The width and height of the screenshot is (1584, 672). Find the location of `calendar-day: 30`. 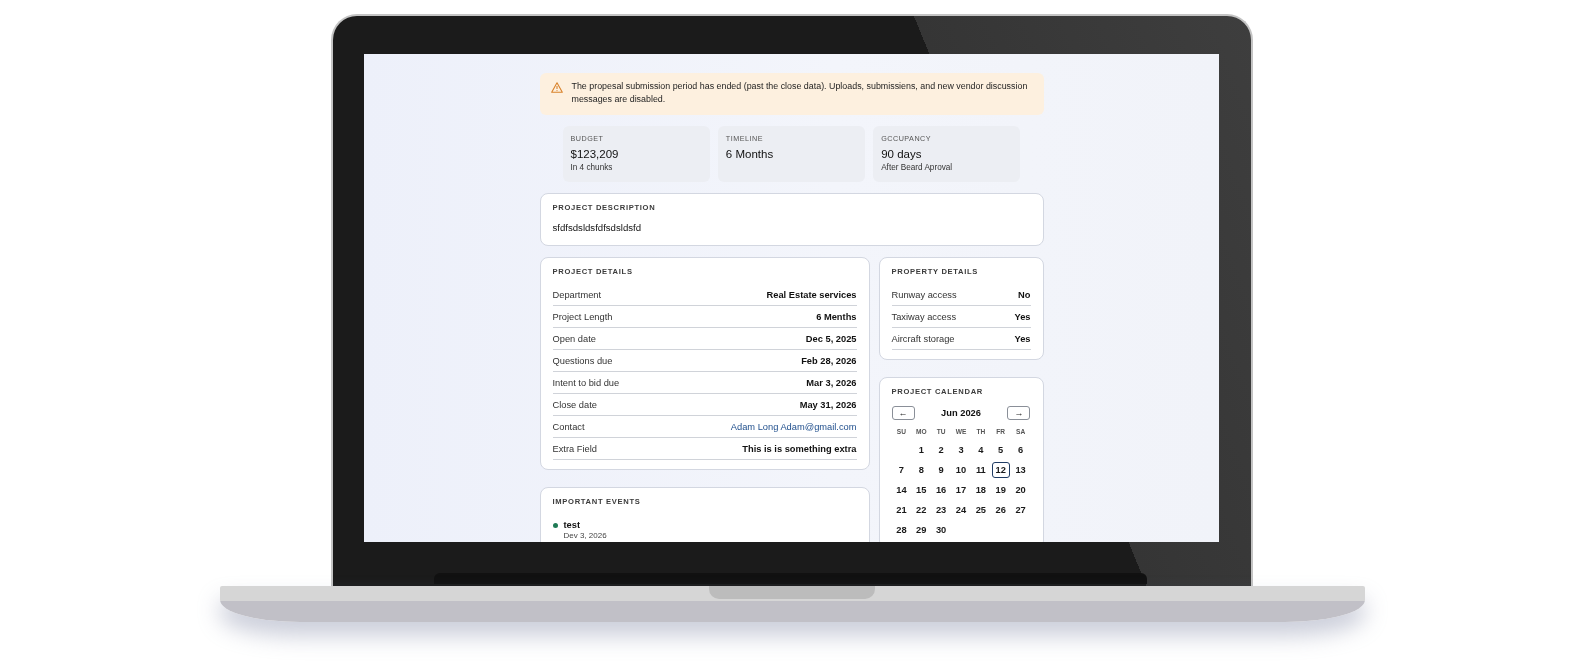

calendar-day: 30 is located at coordinates (941, 530).